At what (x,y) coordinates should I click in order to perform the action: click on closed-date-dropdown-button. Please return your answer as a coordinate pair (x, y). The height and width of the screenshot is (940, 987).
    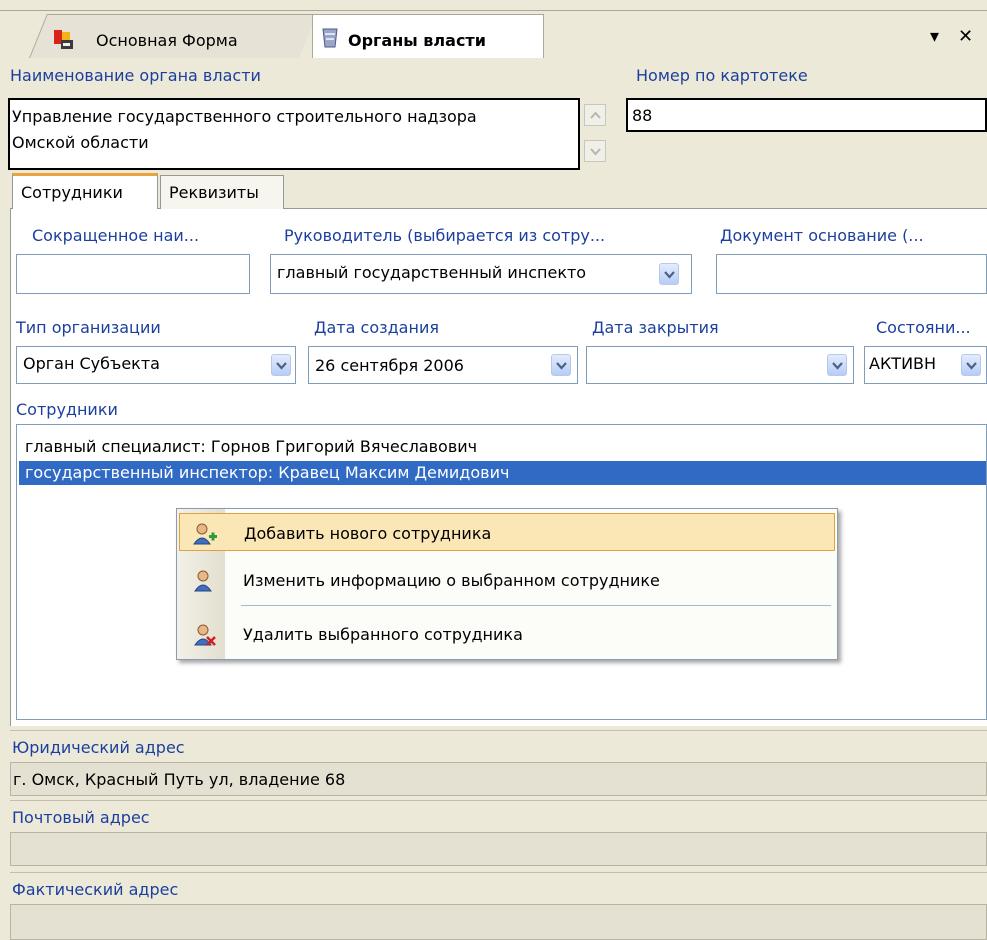
    Looking at the image, I should click on (837, 365).